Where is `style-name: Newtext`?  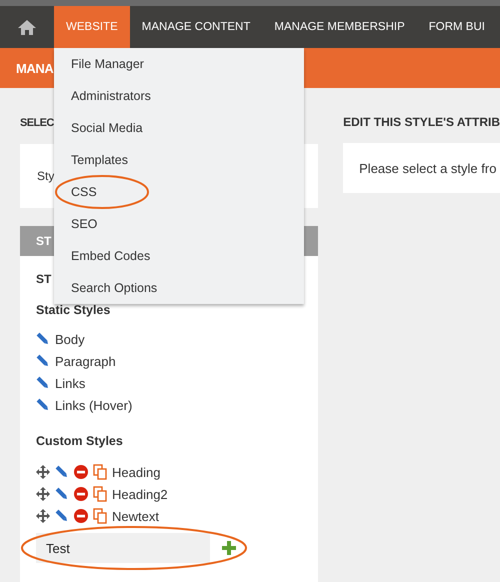 style-name: Newtext is located at coordinates (135, 516).